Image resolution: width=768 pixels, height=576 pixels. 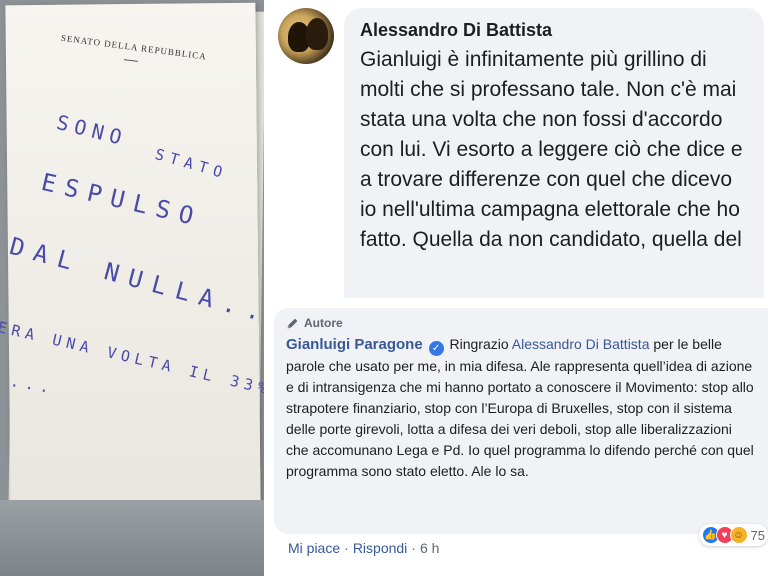 I want to click on pencil-icon, so click(x=292, y=323).